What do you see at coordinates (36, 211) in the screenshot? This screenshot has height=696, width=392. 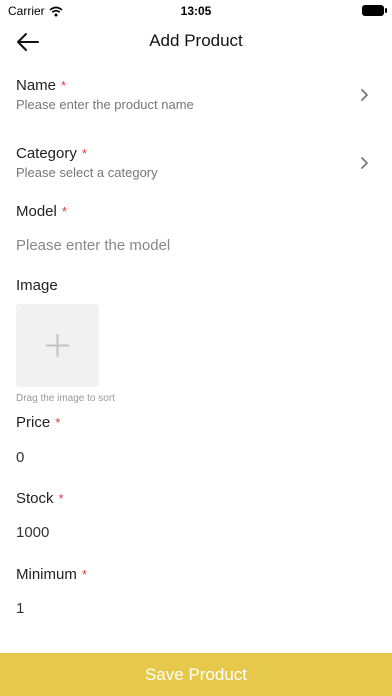 I see `model-label: Model` at bounding box center [36, 211].